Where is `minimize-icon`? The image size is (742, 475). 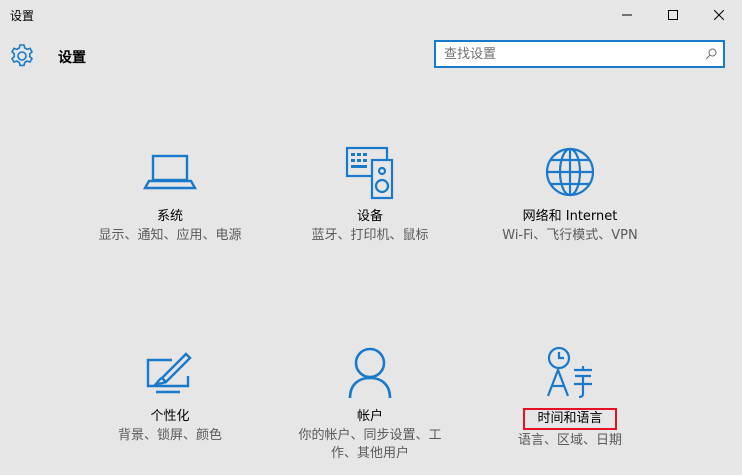 minimize-icon is located at coordinates (627, 15).